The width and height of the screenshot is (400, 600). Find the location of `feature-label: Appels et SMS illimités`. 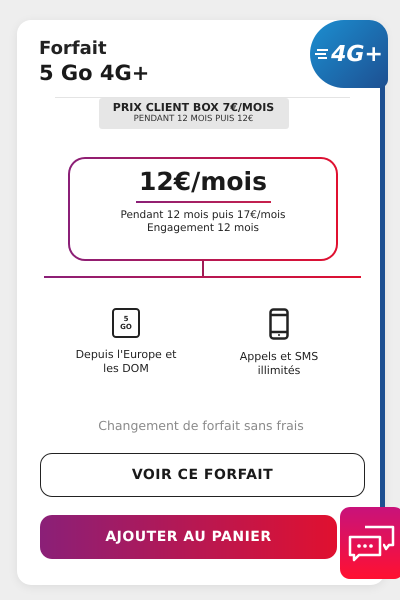

feature-label: Appels et SMS illimités is located at coordinates (279, 364).